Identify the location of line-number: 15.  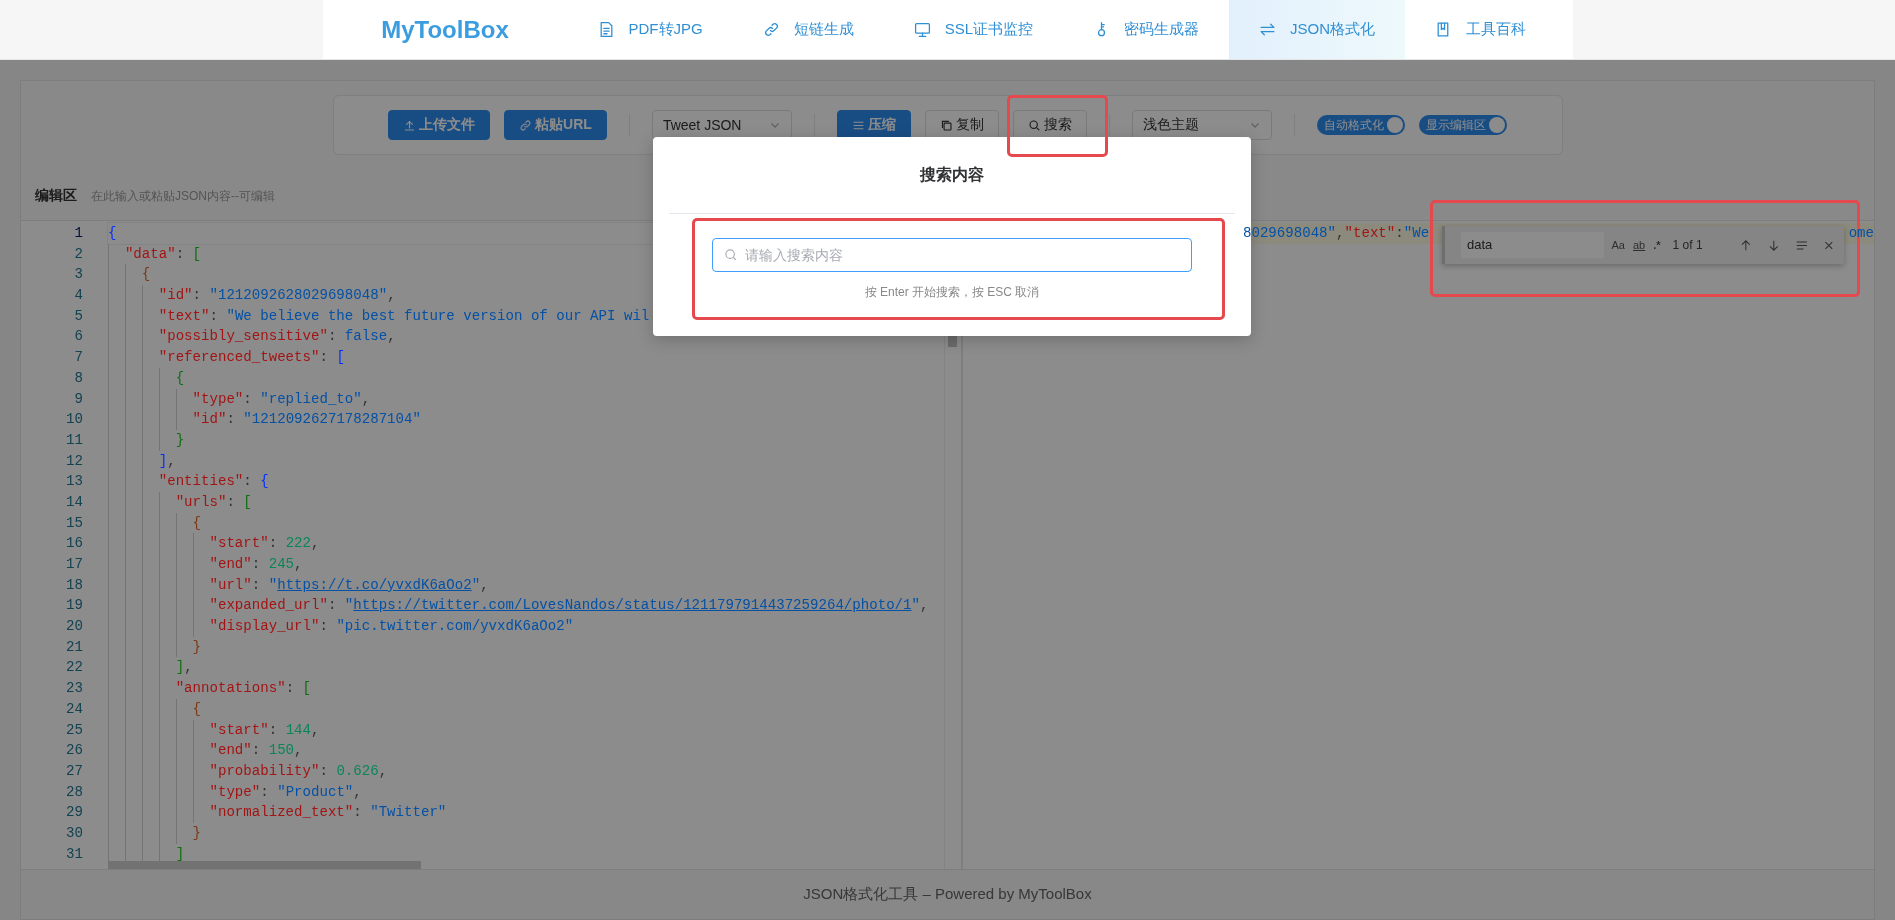
(74, 523).